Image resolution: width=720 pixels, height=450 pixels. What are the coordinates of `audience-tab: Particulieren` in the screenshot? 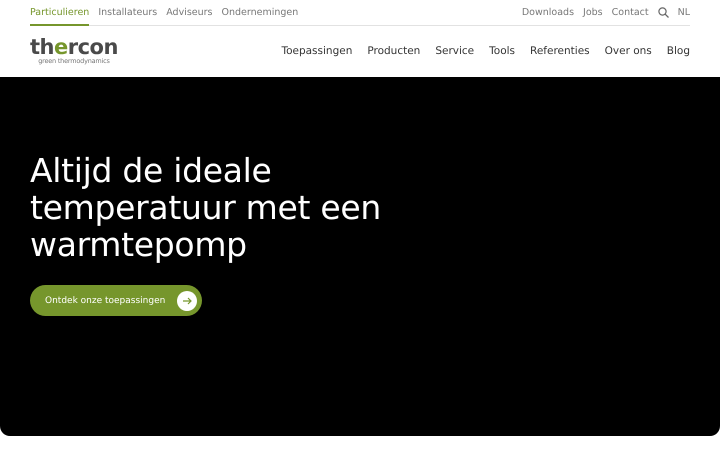 It's located at (60, 13).